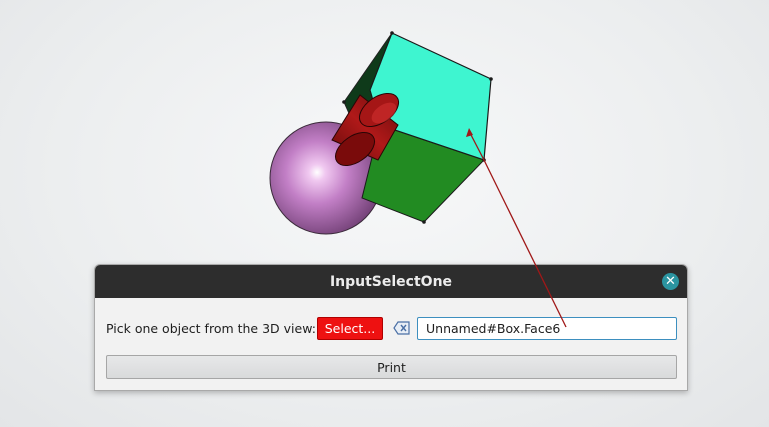  Describe the element at coordinates (547, 328) in the screenshot. I see `selection-field` at that location.